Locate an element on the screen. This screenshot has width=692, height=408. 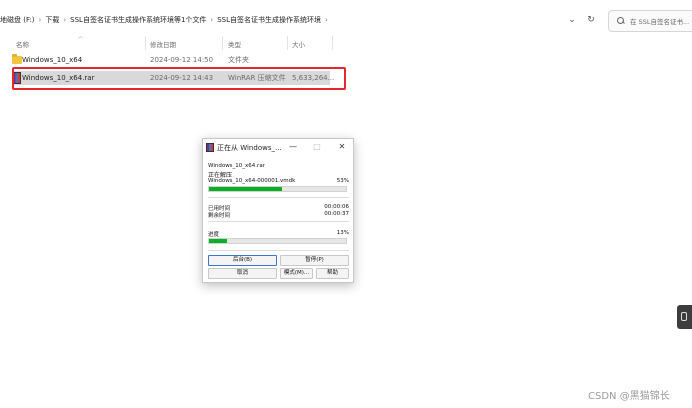
remaining-value: 00:00:37 is located at coordinates (336, 214).